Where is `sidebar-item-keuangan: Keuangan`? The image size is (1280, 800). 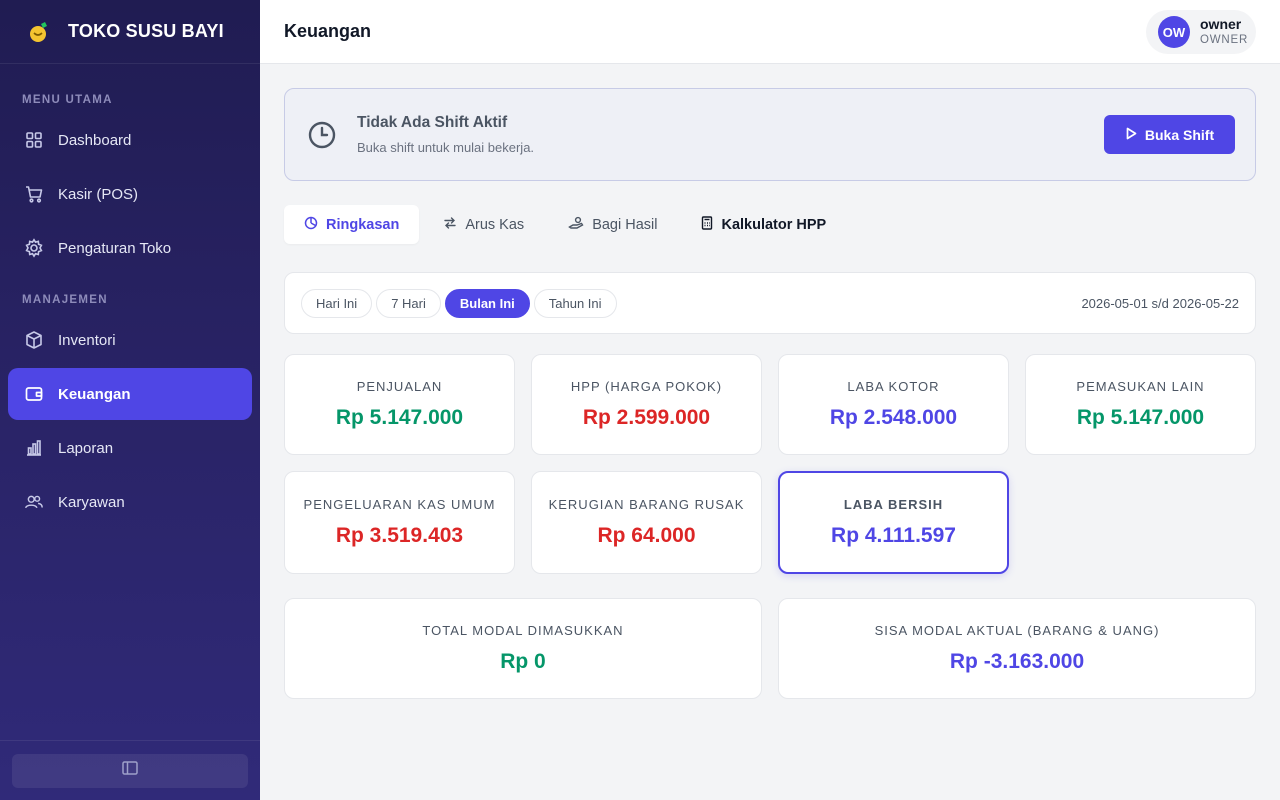 sidebar-item-keuangan: Keuangan is located at coordinates (130, 394).